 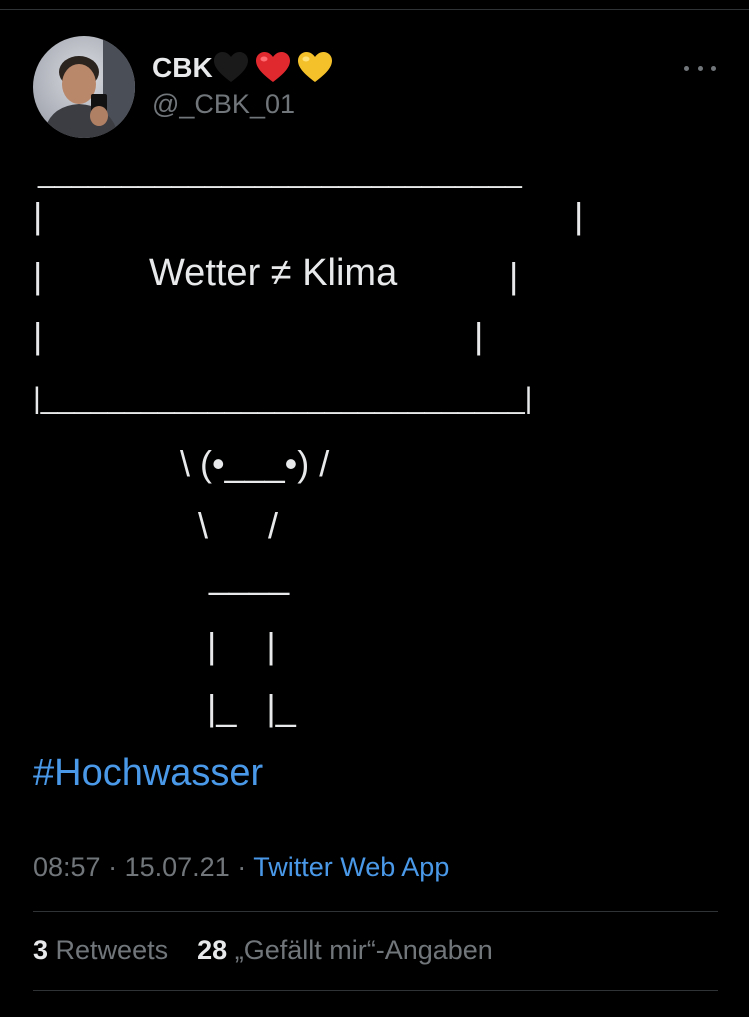 What do you see at coordinates (479, 335) in the screenshot?
I see `sign-row3-right: |` at bounding box center [479, 335].